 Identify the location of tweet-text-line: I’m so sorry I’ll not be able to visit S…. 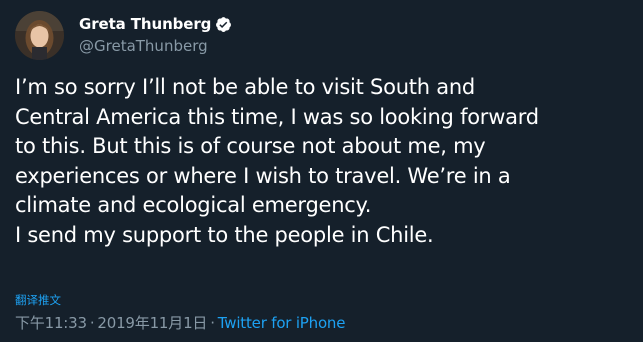
(245, 87).